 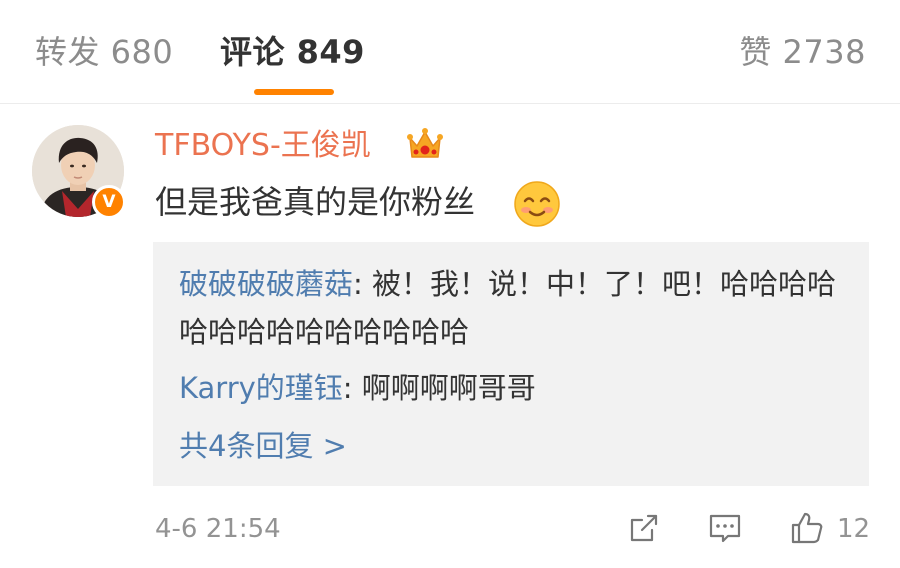 What do you see at coordinates (515, 308) in the screenshot?
I see `reply-item: 破破破破蘑菇: 被！我！说！中！了！吧！哈哈哈哈哈哈哈哈哈哈哈哈哈哈` at bounding box center [515, 308].